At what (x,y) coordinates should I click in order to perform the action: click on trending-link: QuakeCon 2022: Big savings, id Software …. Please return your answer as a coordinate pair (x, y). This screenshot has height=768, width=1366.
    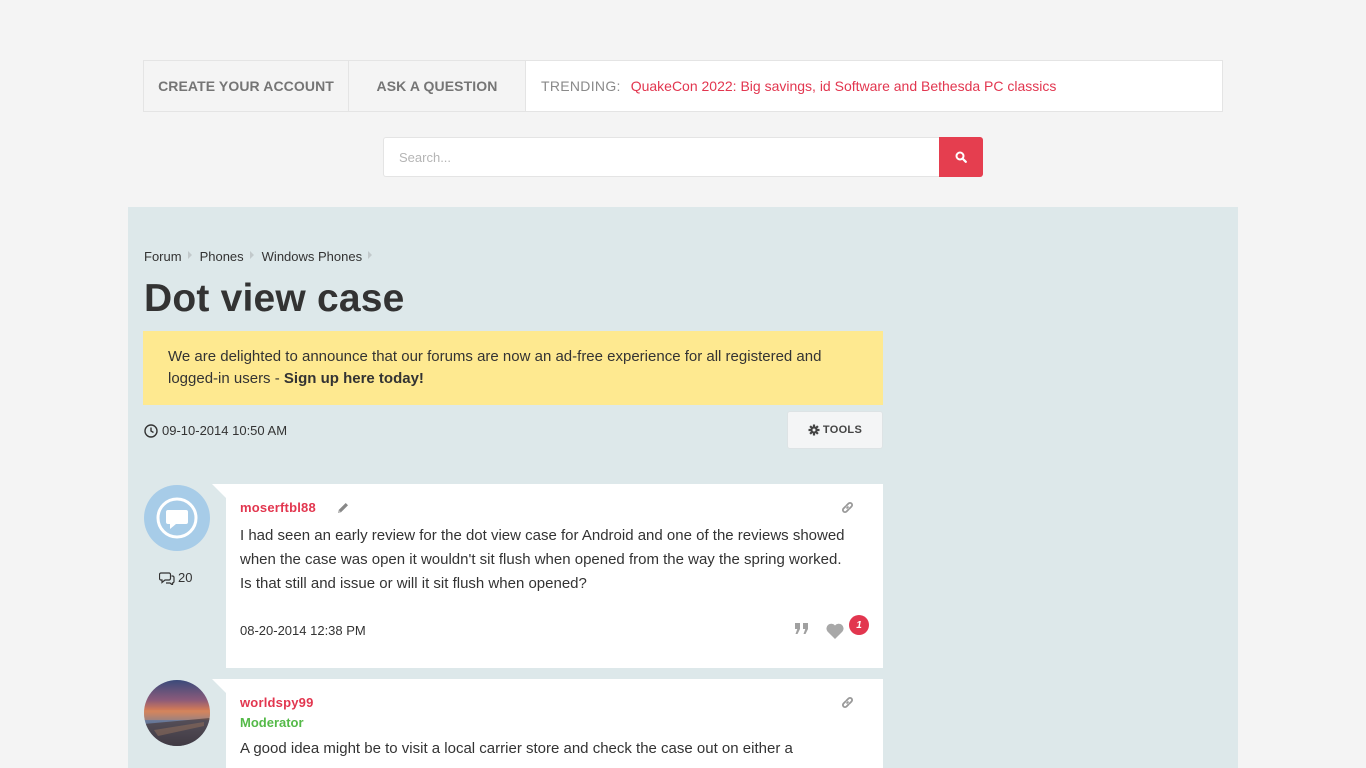
    Looking at the image, I should click on (844, 86).